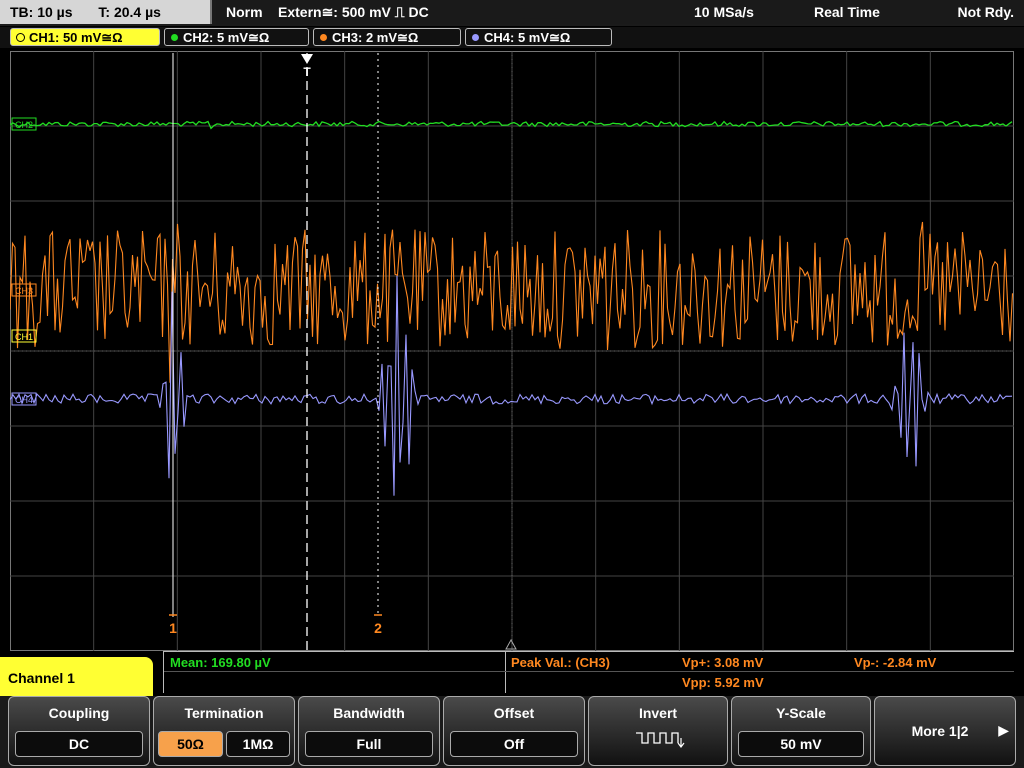 This screenshot has height=768, width=1024. Describe the element at coordinates (220, 662) in the screenshot. I see `mean-measurement: Mean: 169.80 µV` at that location.